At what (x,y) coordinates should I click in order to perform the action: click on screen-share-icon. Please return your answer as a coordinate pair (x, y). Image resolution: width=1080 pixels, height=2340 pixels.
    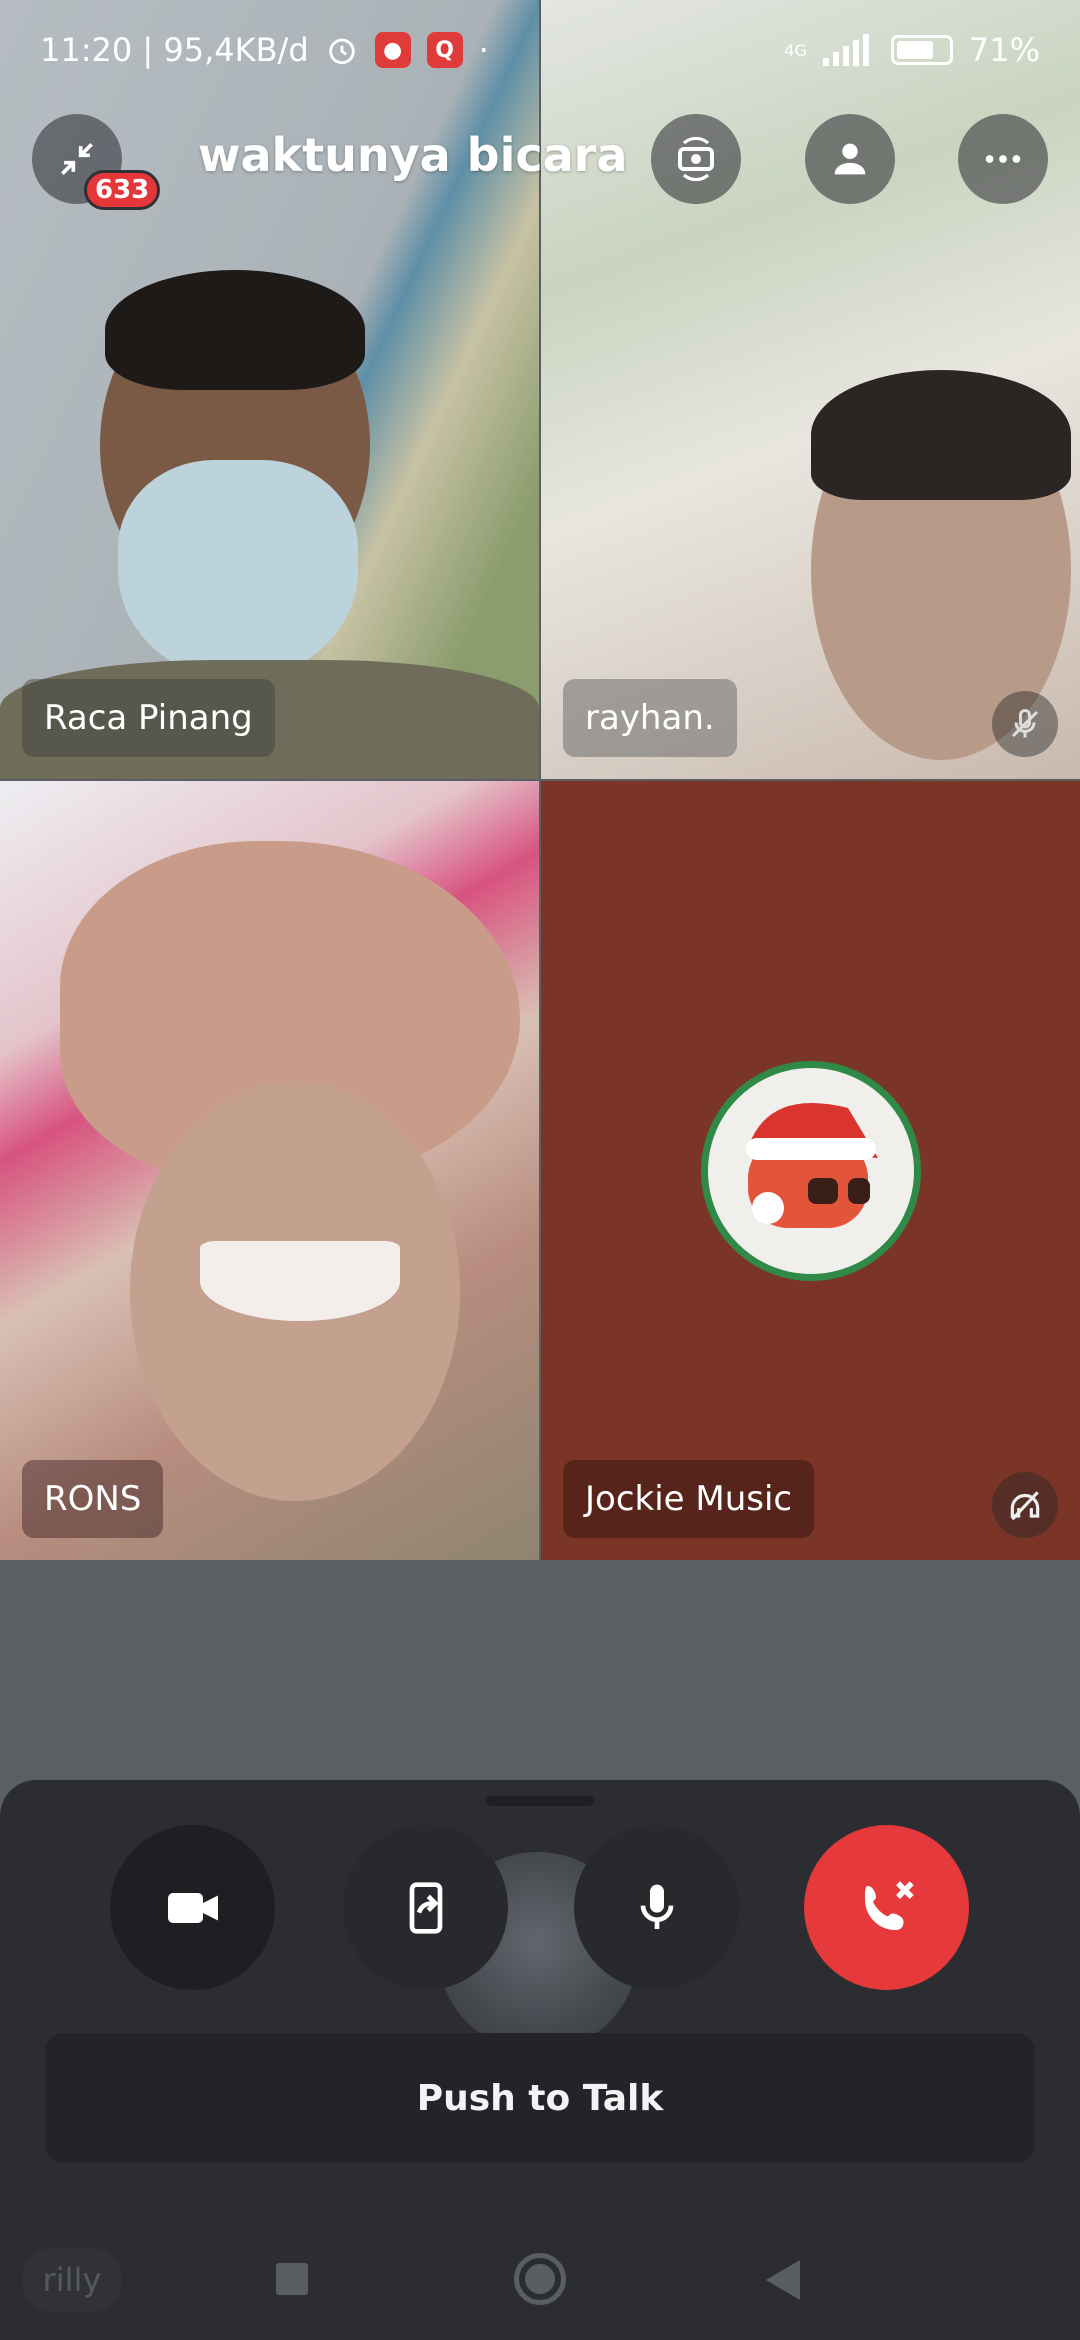
    Looking at the image, I should click on (425, 1907).